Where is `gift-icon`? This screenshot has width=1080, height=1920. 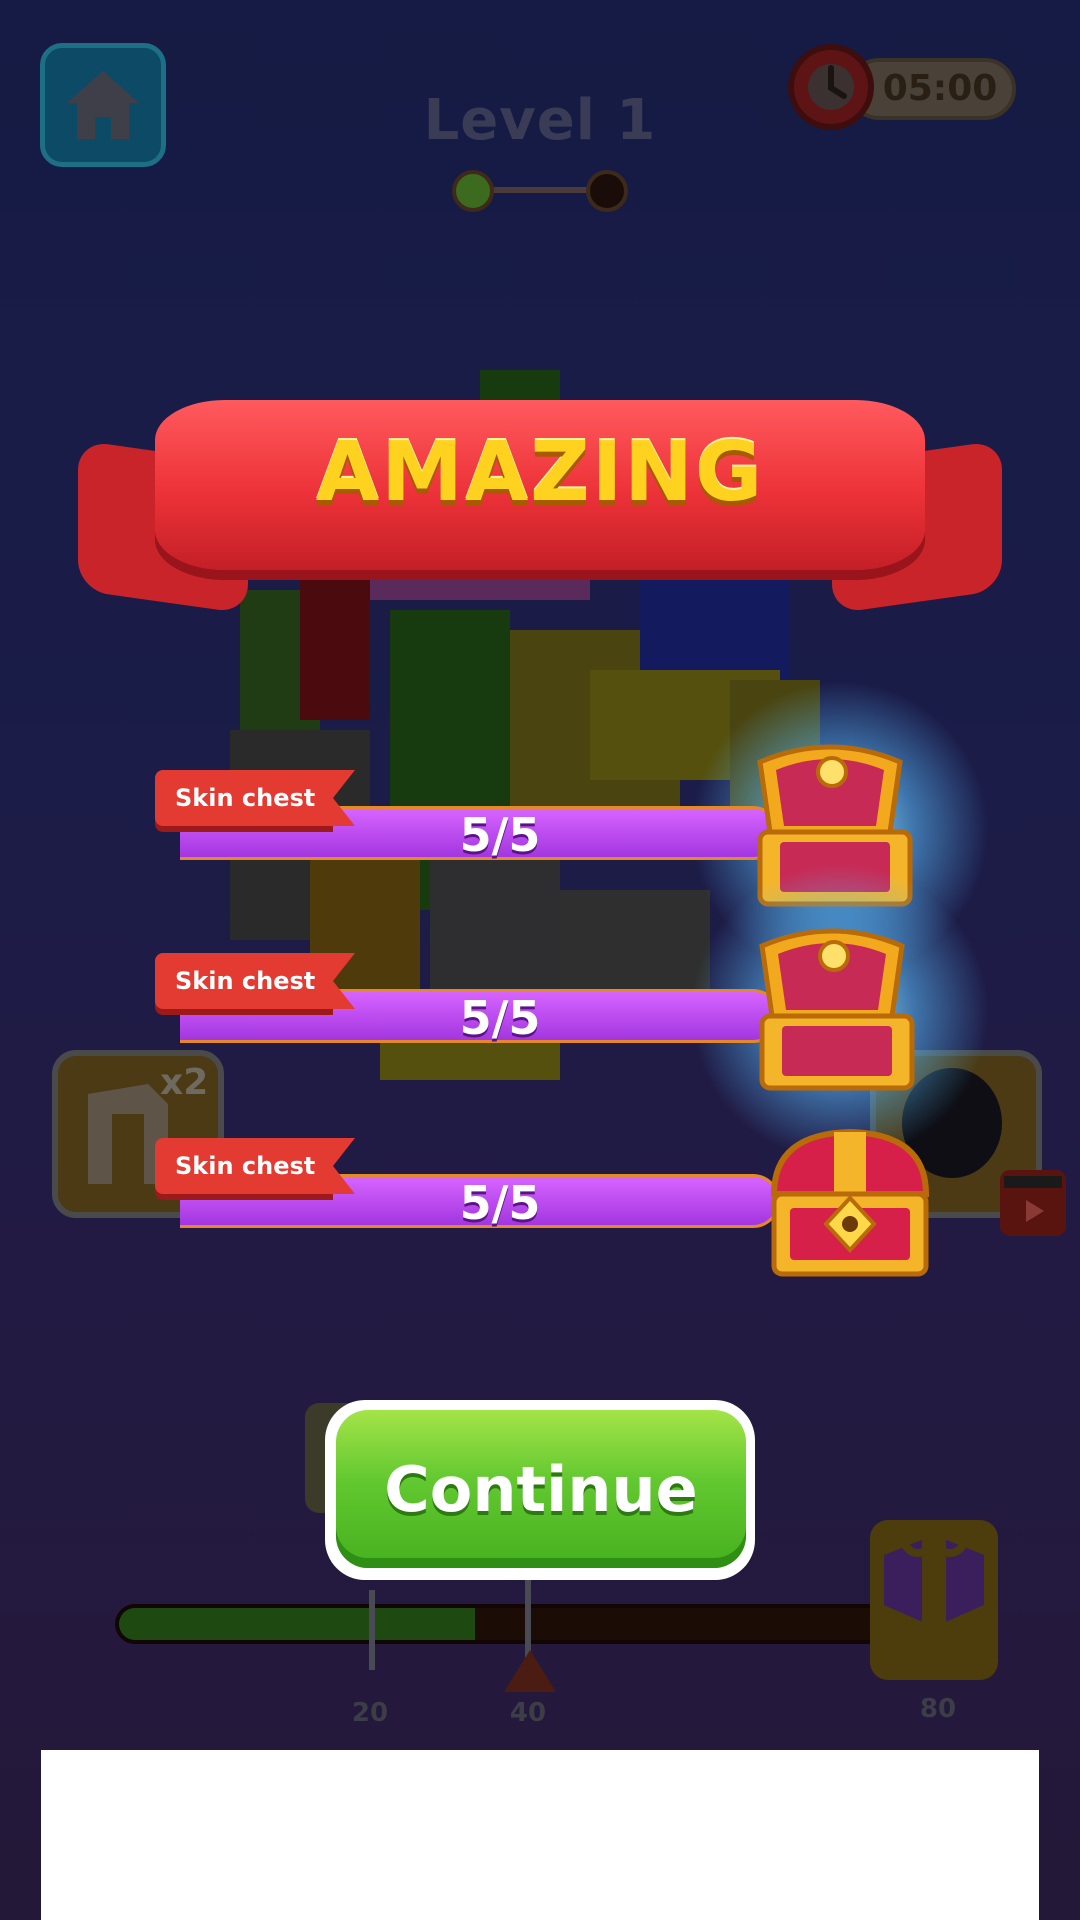 gift-icon is located at coordinates (934, 1574).